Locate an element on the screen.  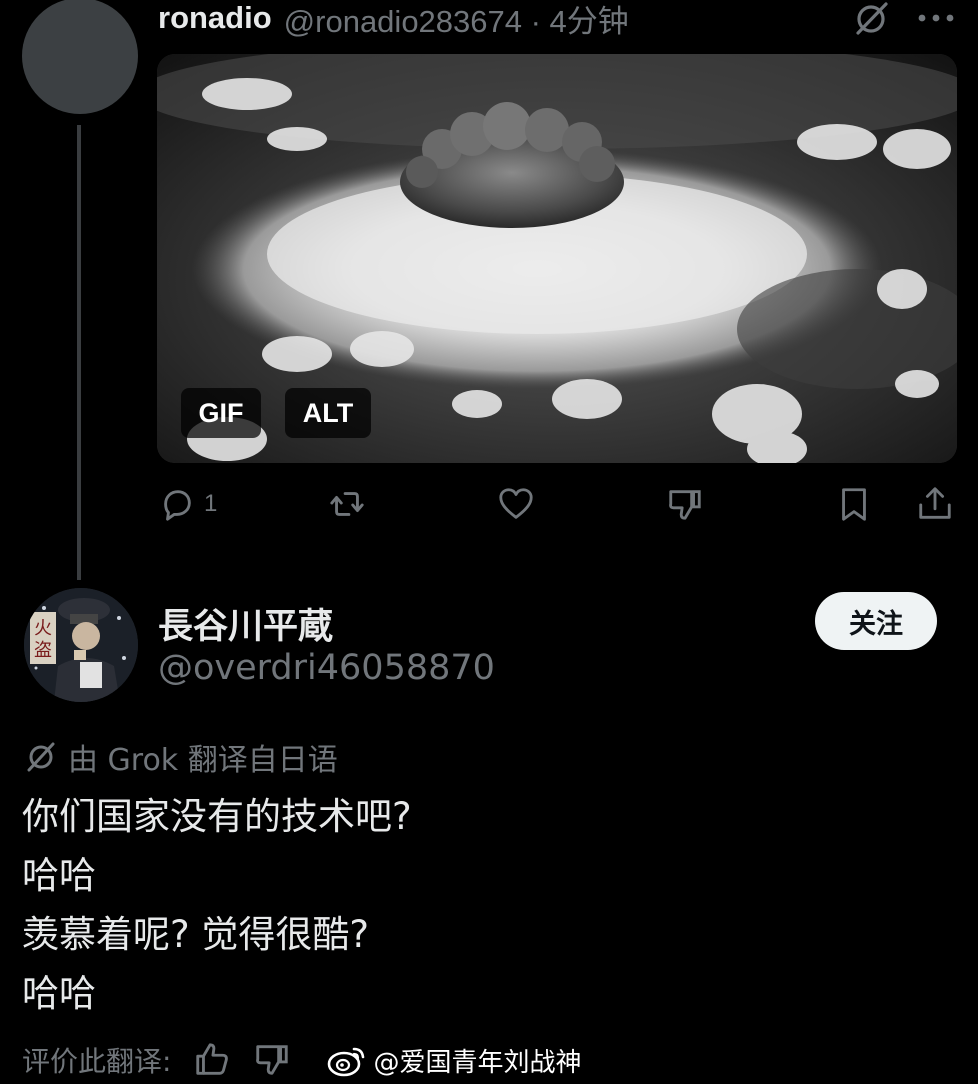
tweet2-body-line-3: 羡慕着呢? 觉得很酷? is located at coordinates (196, 934).